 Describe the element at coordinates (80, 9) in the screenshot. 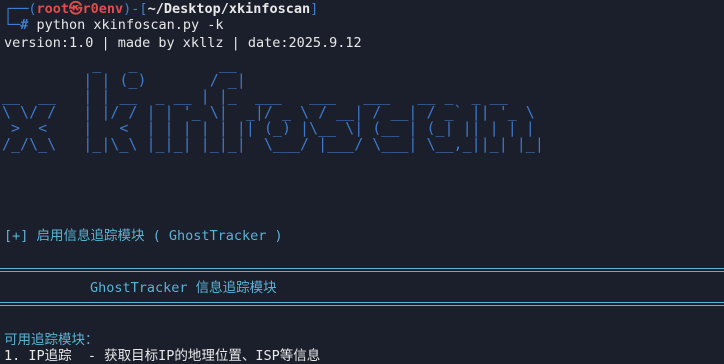

I see `prompt-user-host: root㉿r0env` at that location.